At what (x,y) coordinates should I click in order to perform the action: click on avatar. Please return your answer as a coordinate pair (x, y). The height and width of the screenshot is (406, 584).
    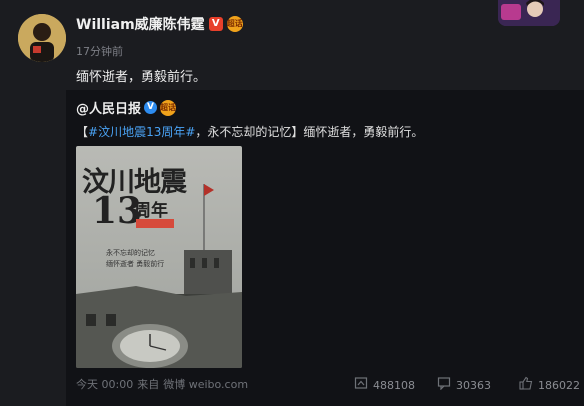
    Looking at the image, I should click on (42, 38).